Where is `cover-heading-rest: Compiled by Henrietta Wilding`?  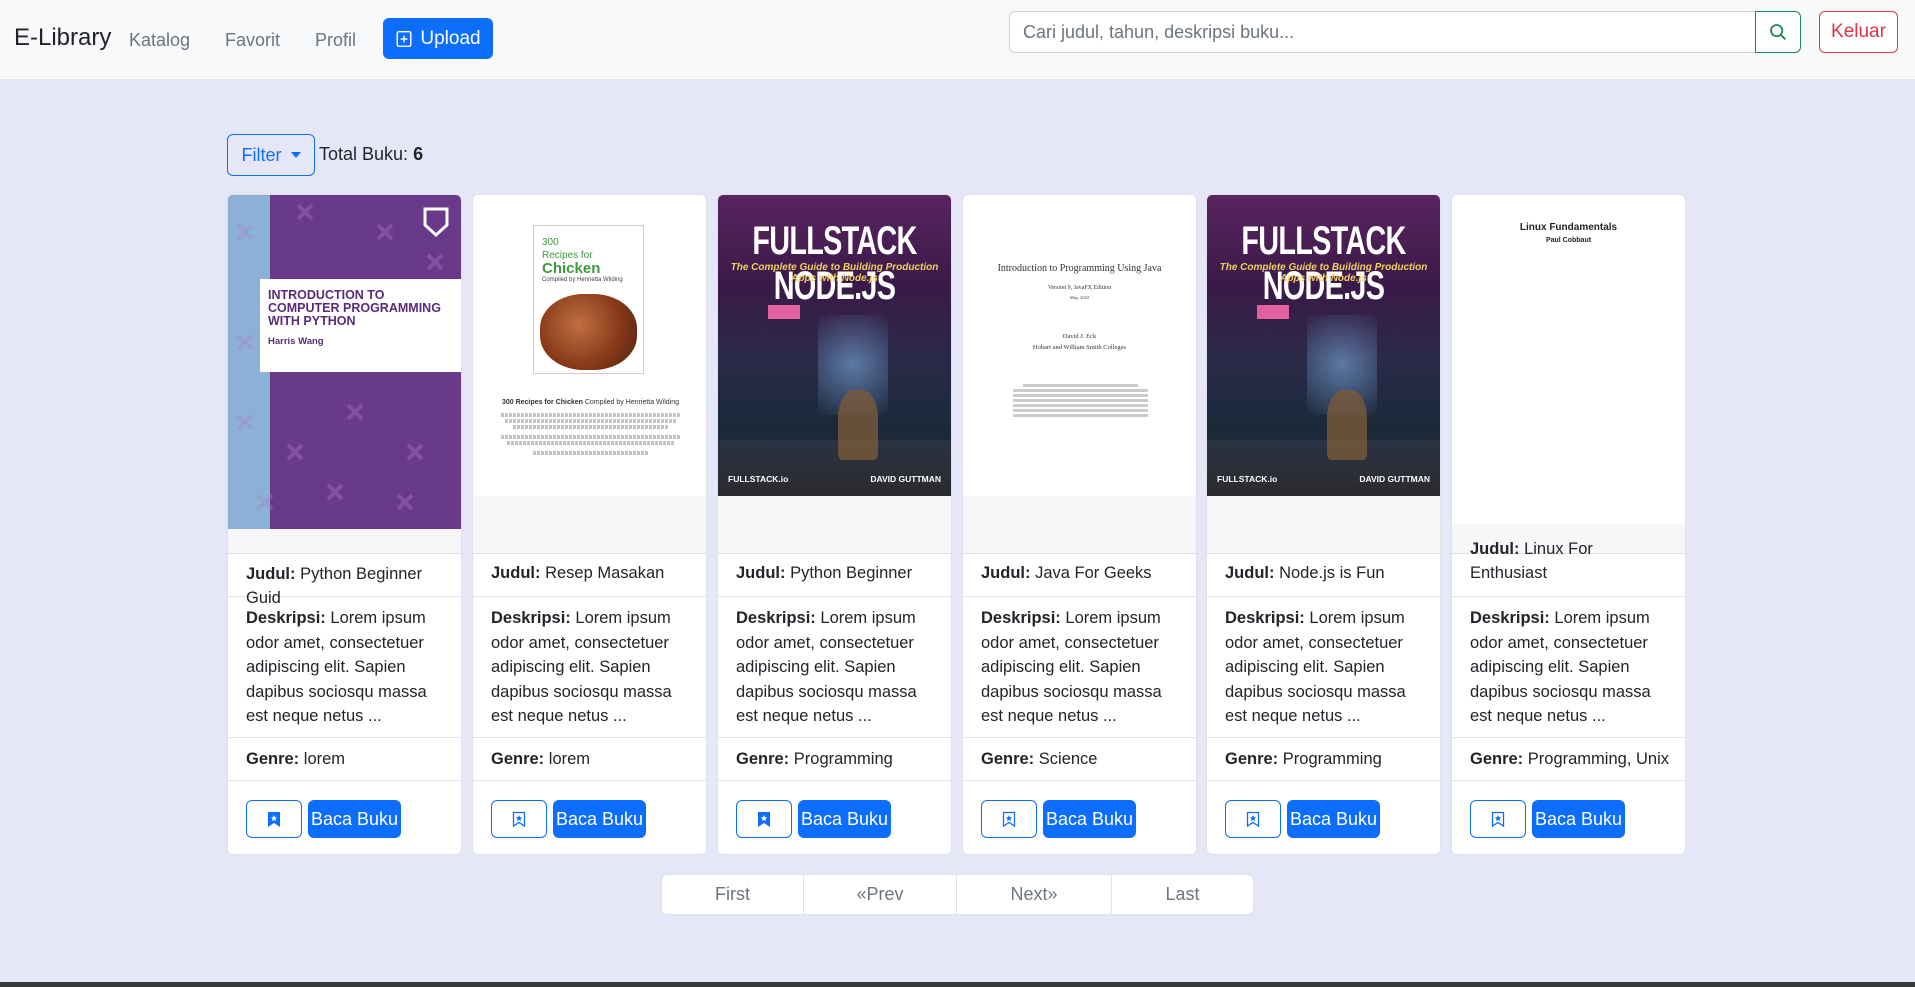
cover-heading-rest: Compiled by Henrietta Wilding is located at coordinates (632, 402).